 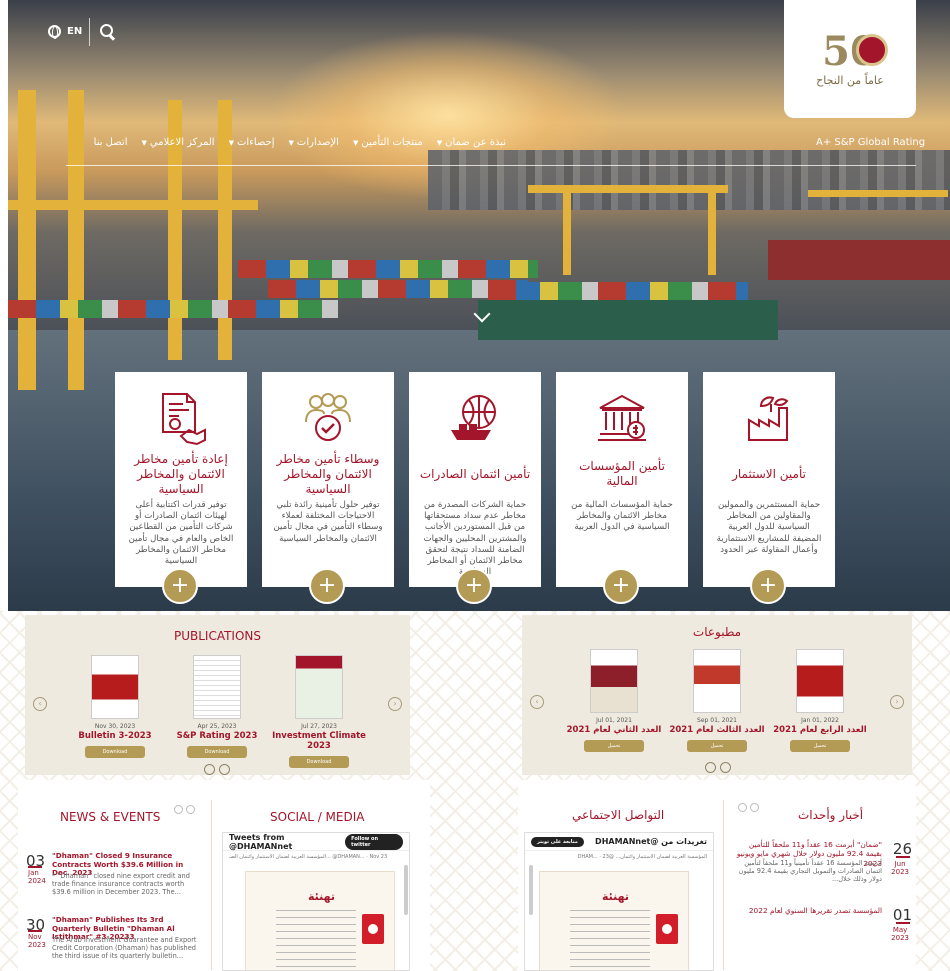 What do you see at coordinates (37, 941) in the screenshot?
I see `news-month-year: Nov 2023` at bounding box center [37, 941].